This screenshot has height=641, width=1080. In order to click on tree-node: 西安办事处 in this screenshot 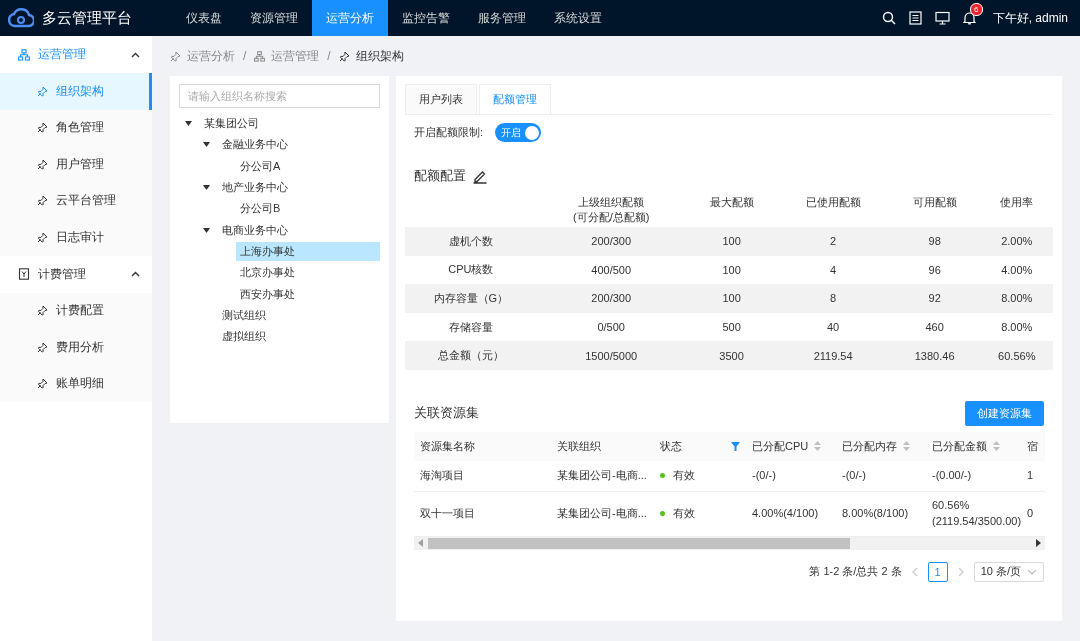, I will do `click(308, 294)`.